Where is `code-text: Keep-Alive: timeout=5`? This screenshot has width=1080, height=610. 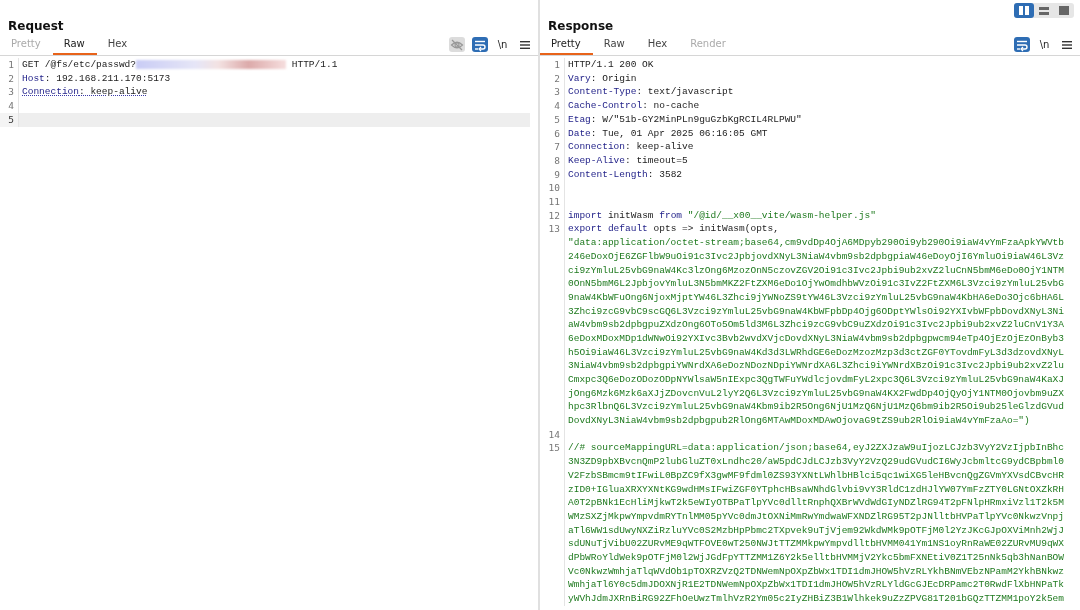
code-text: Keep-Alive: timeout=5 is located at coordinates (628, 160).